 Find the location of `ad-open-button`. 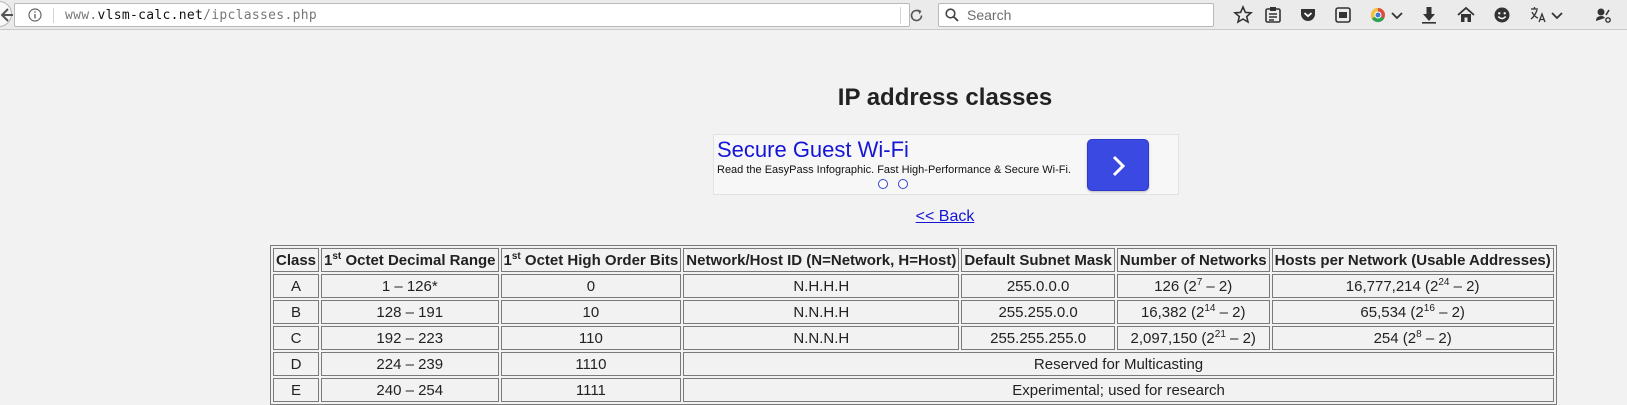

ad-open-button is located at coordinates (1118, 165).